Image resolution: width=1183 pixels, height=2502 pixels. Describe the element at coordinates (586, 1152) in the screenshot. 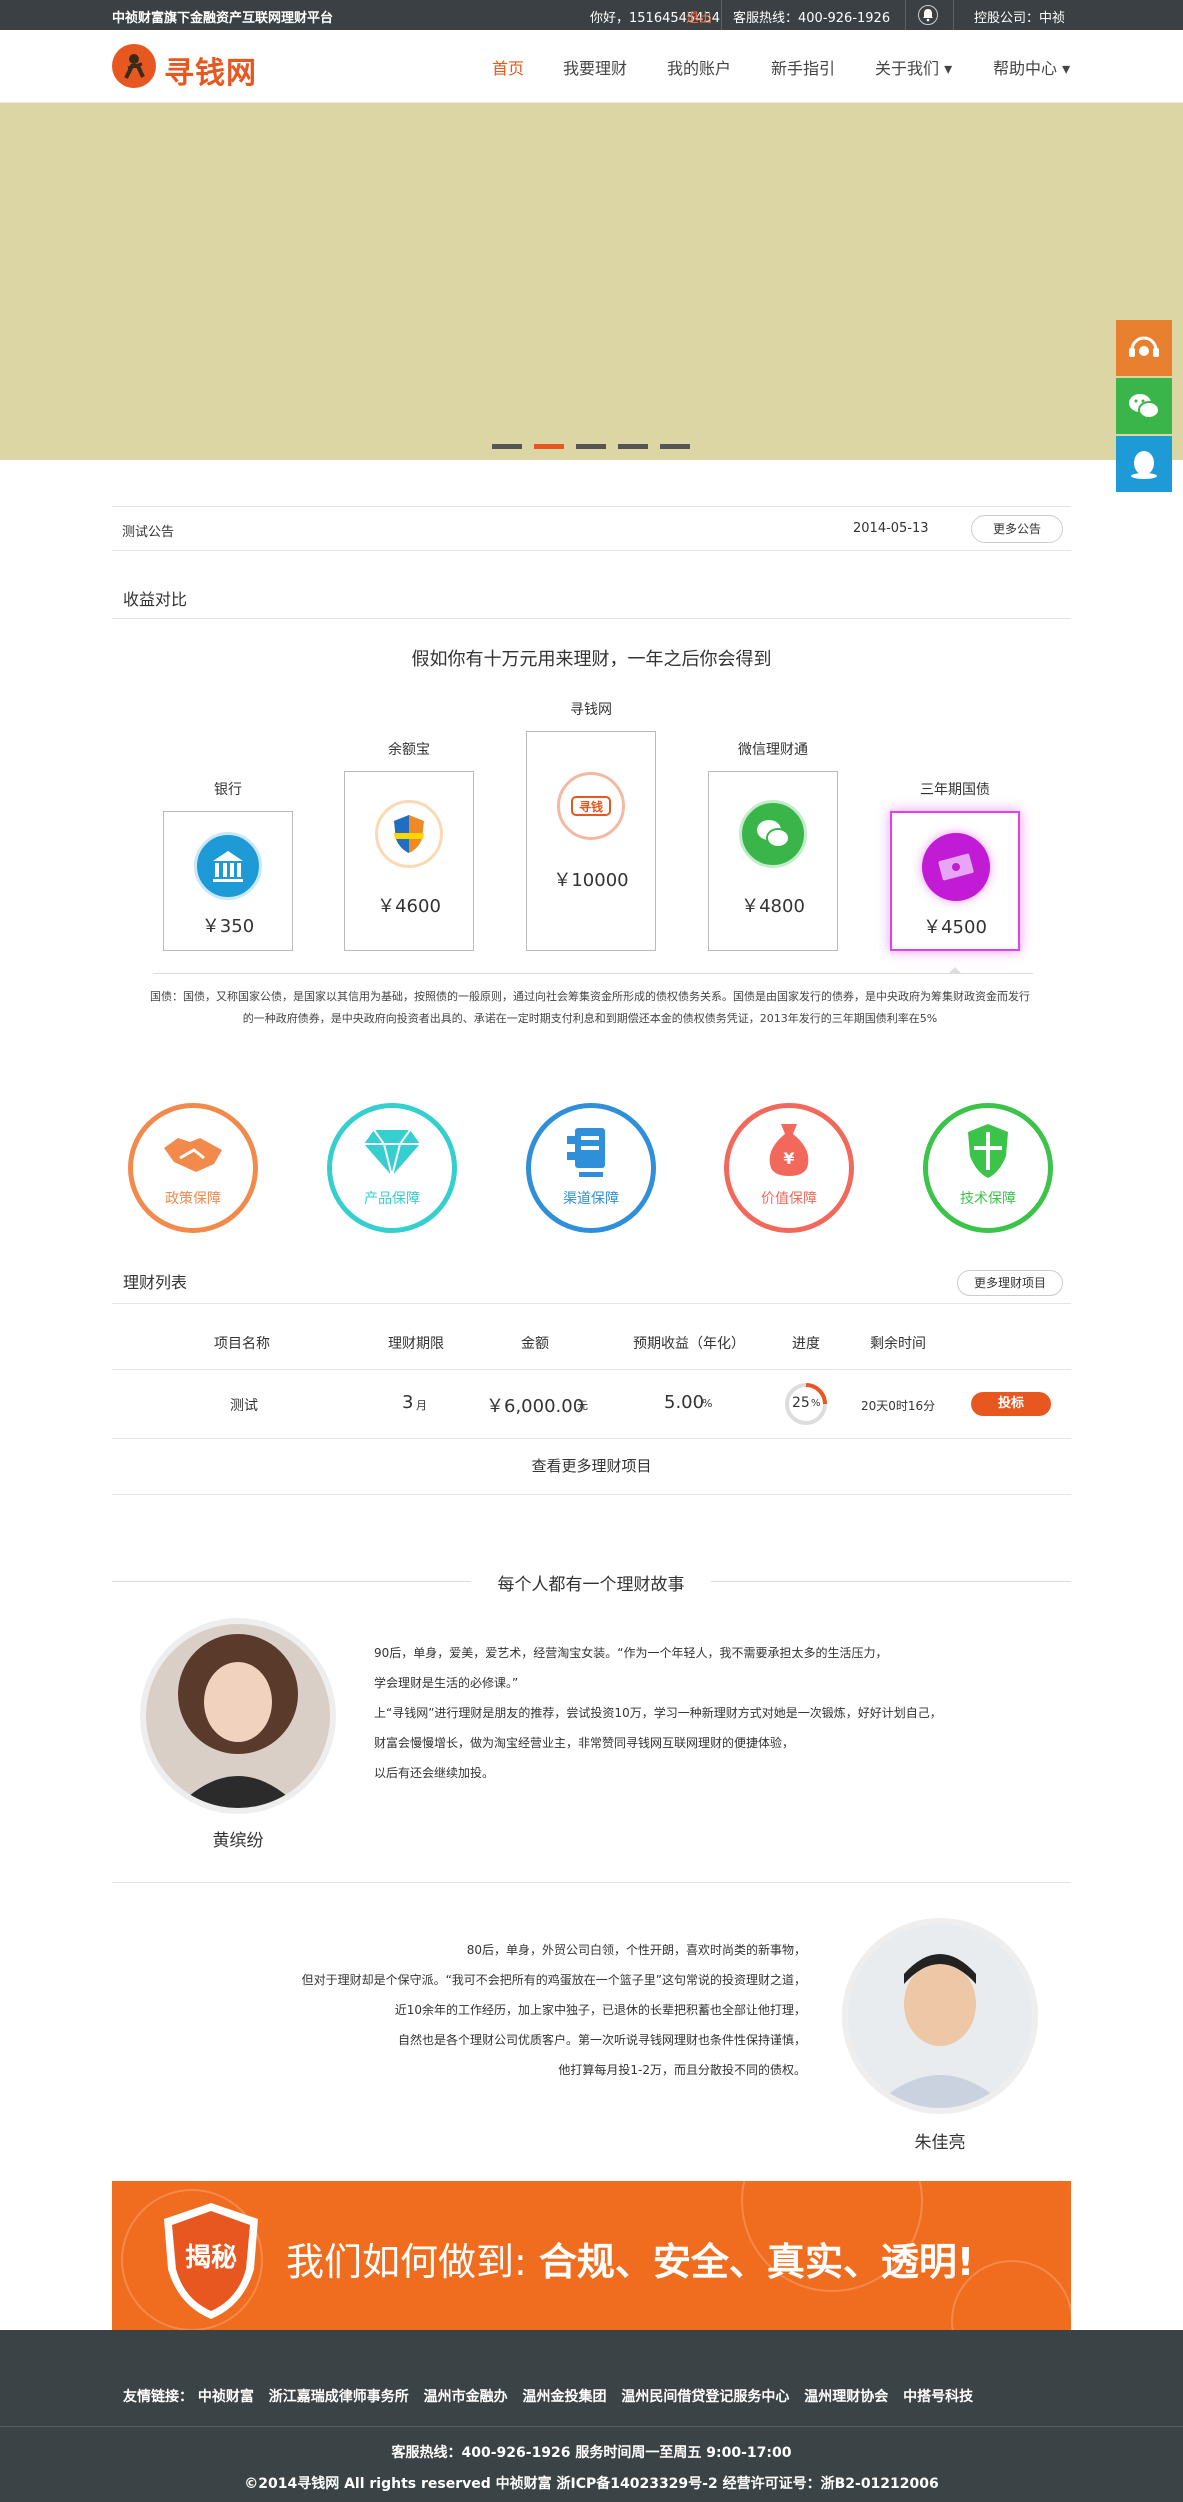

I see `channel-icon` at that location.